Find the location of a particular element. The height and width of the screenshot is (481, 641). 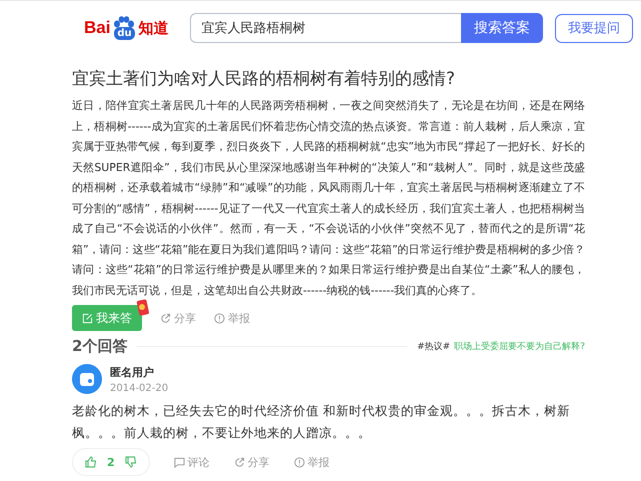

search-button: 搜索答案 is located at coordinates (502, 28).